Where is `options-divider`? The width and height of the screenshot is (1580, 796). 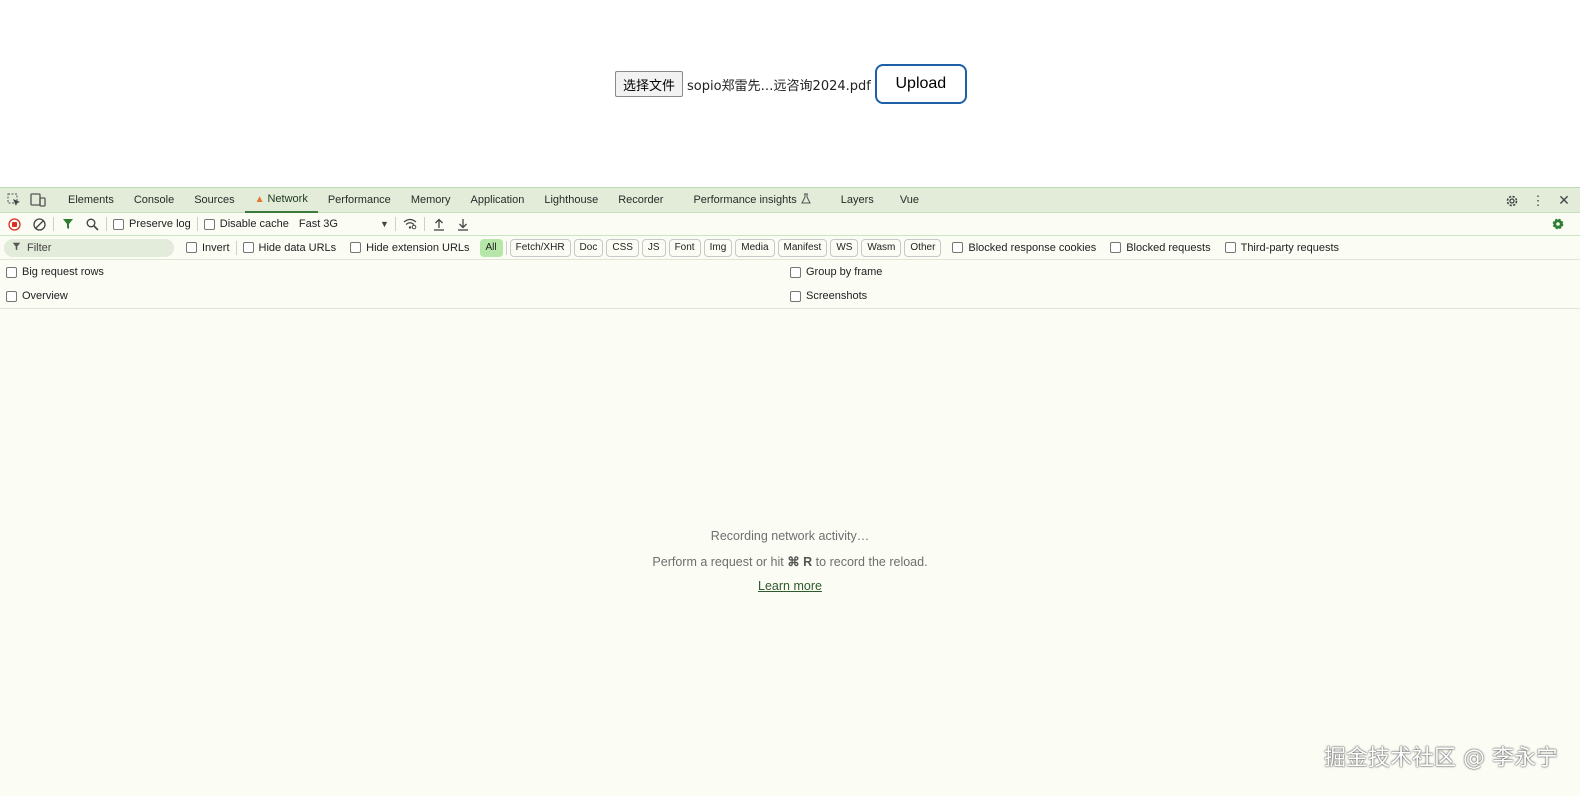 options-divider is located at coordinates (790, 308).